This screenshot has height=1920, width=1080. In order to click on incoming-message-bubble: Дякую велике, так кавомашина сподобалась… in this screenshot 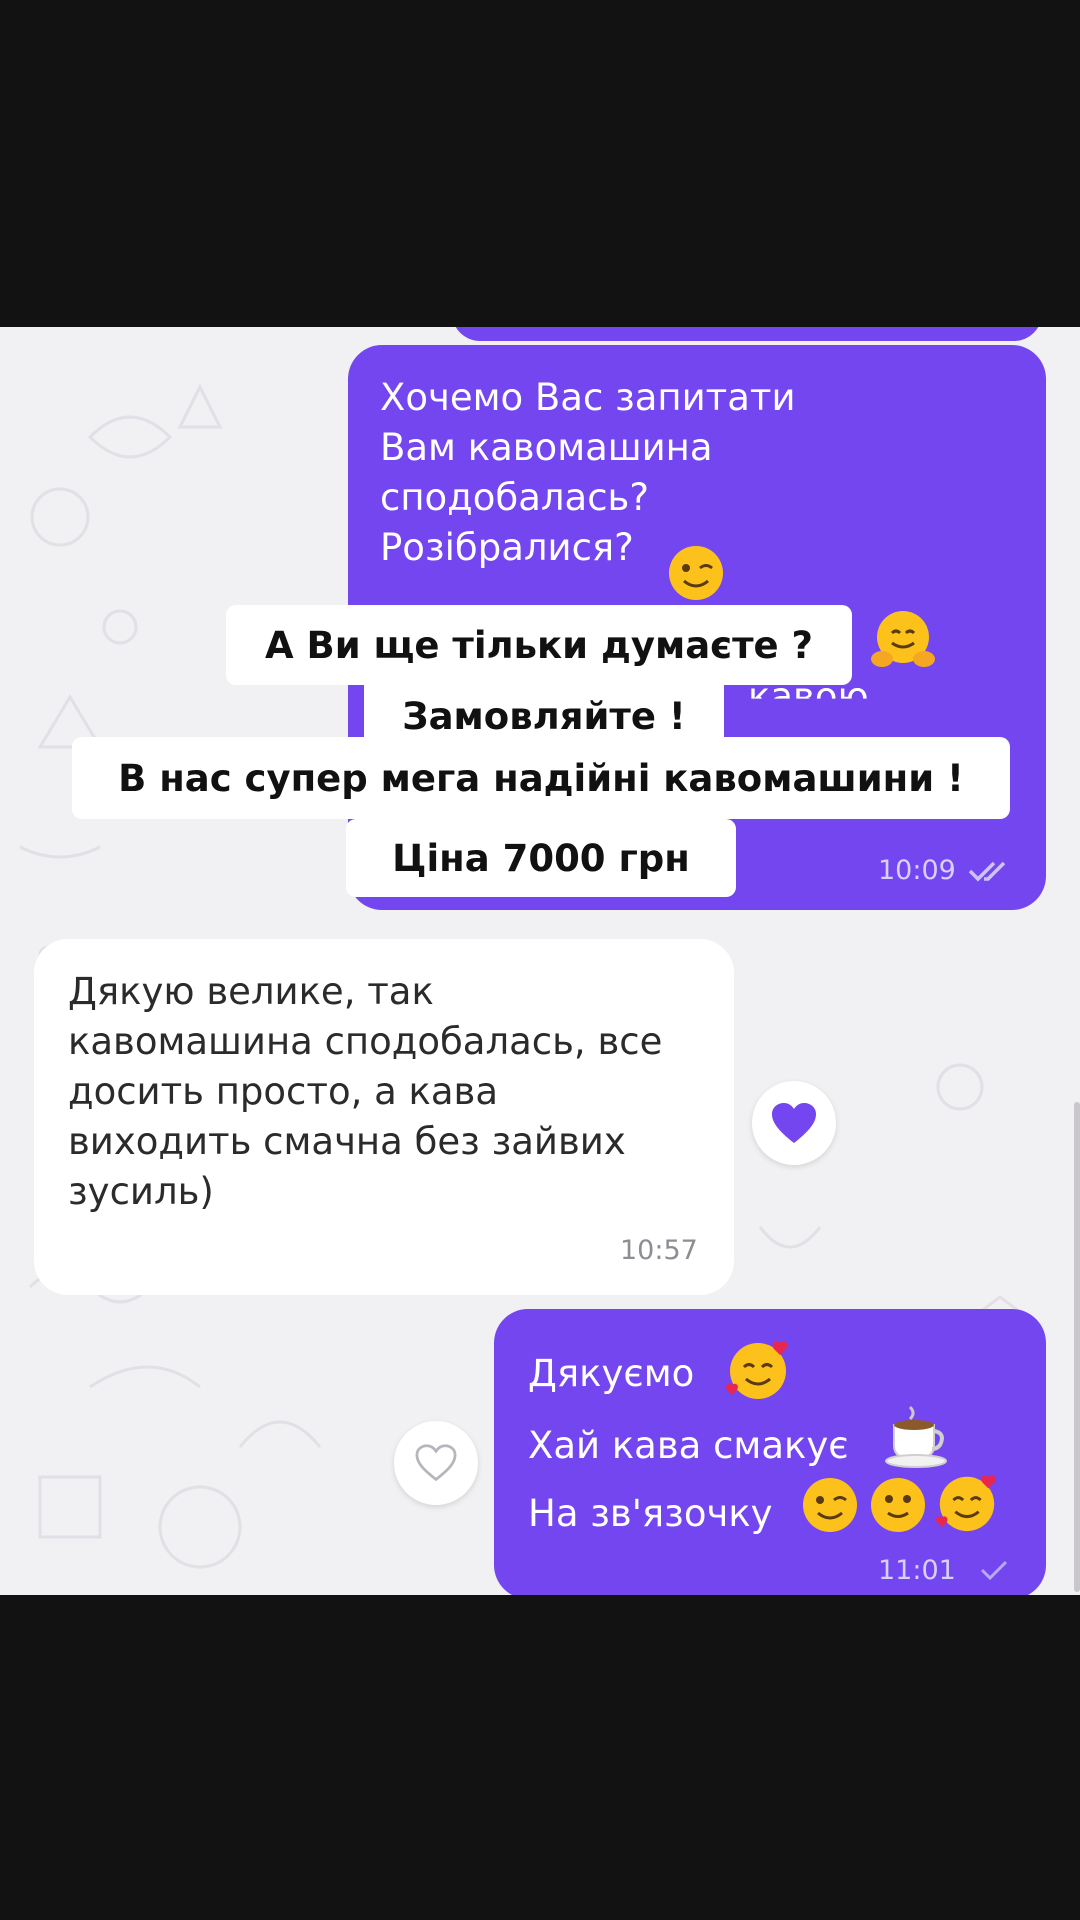, I will do `click(384, 1117)`.